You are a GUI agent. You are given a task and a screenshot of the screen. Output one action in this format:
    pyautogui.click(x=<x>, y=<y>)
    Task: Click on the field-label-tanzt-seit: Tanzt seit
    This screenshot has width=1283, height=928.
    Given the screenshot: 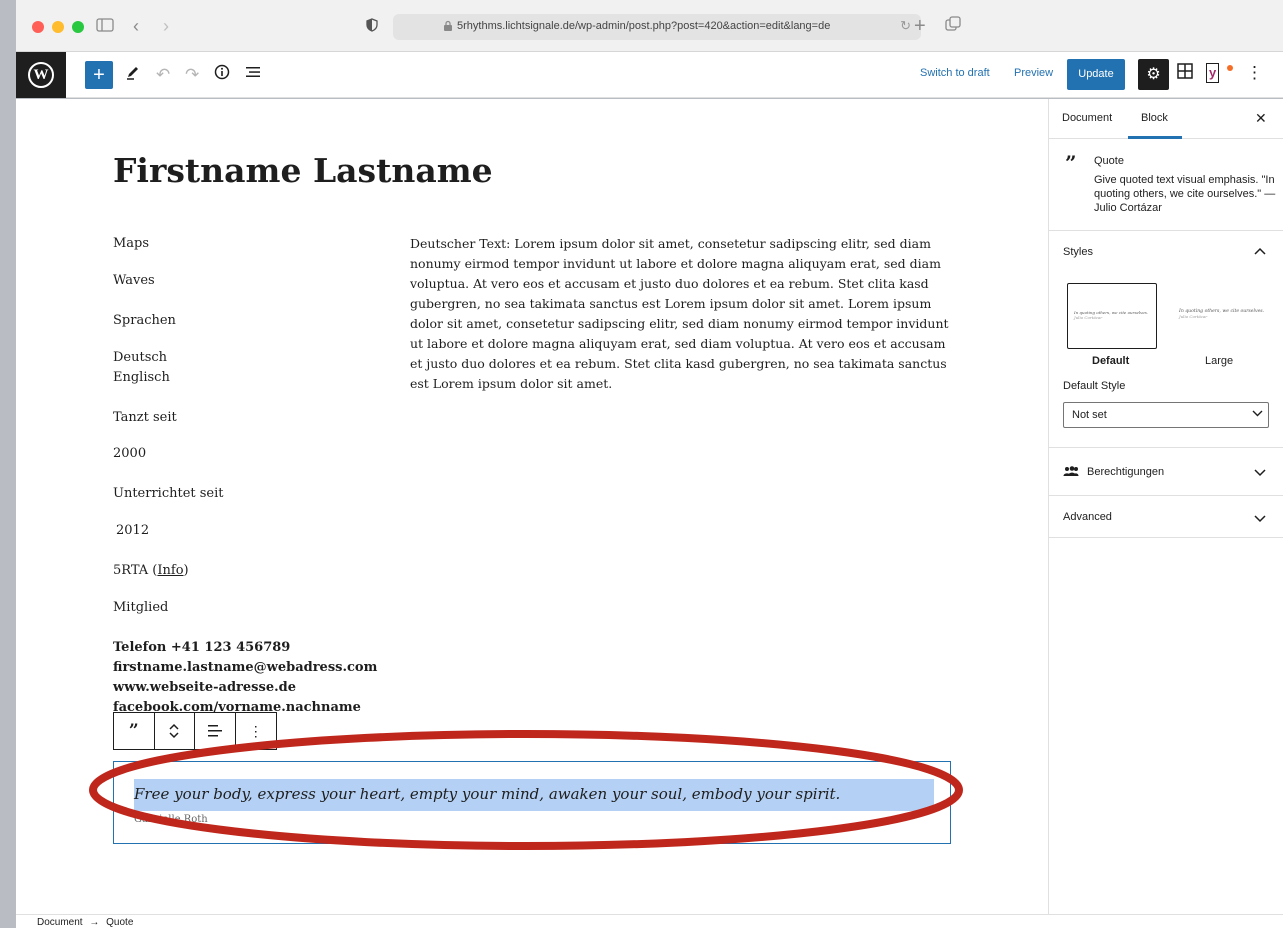 What is the action you would take?
    pyautogui.click(x=145, y=418)
    